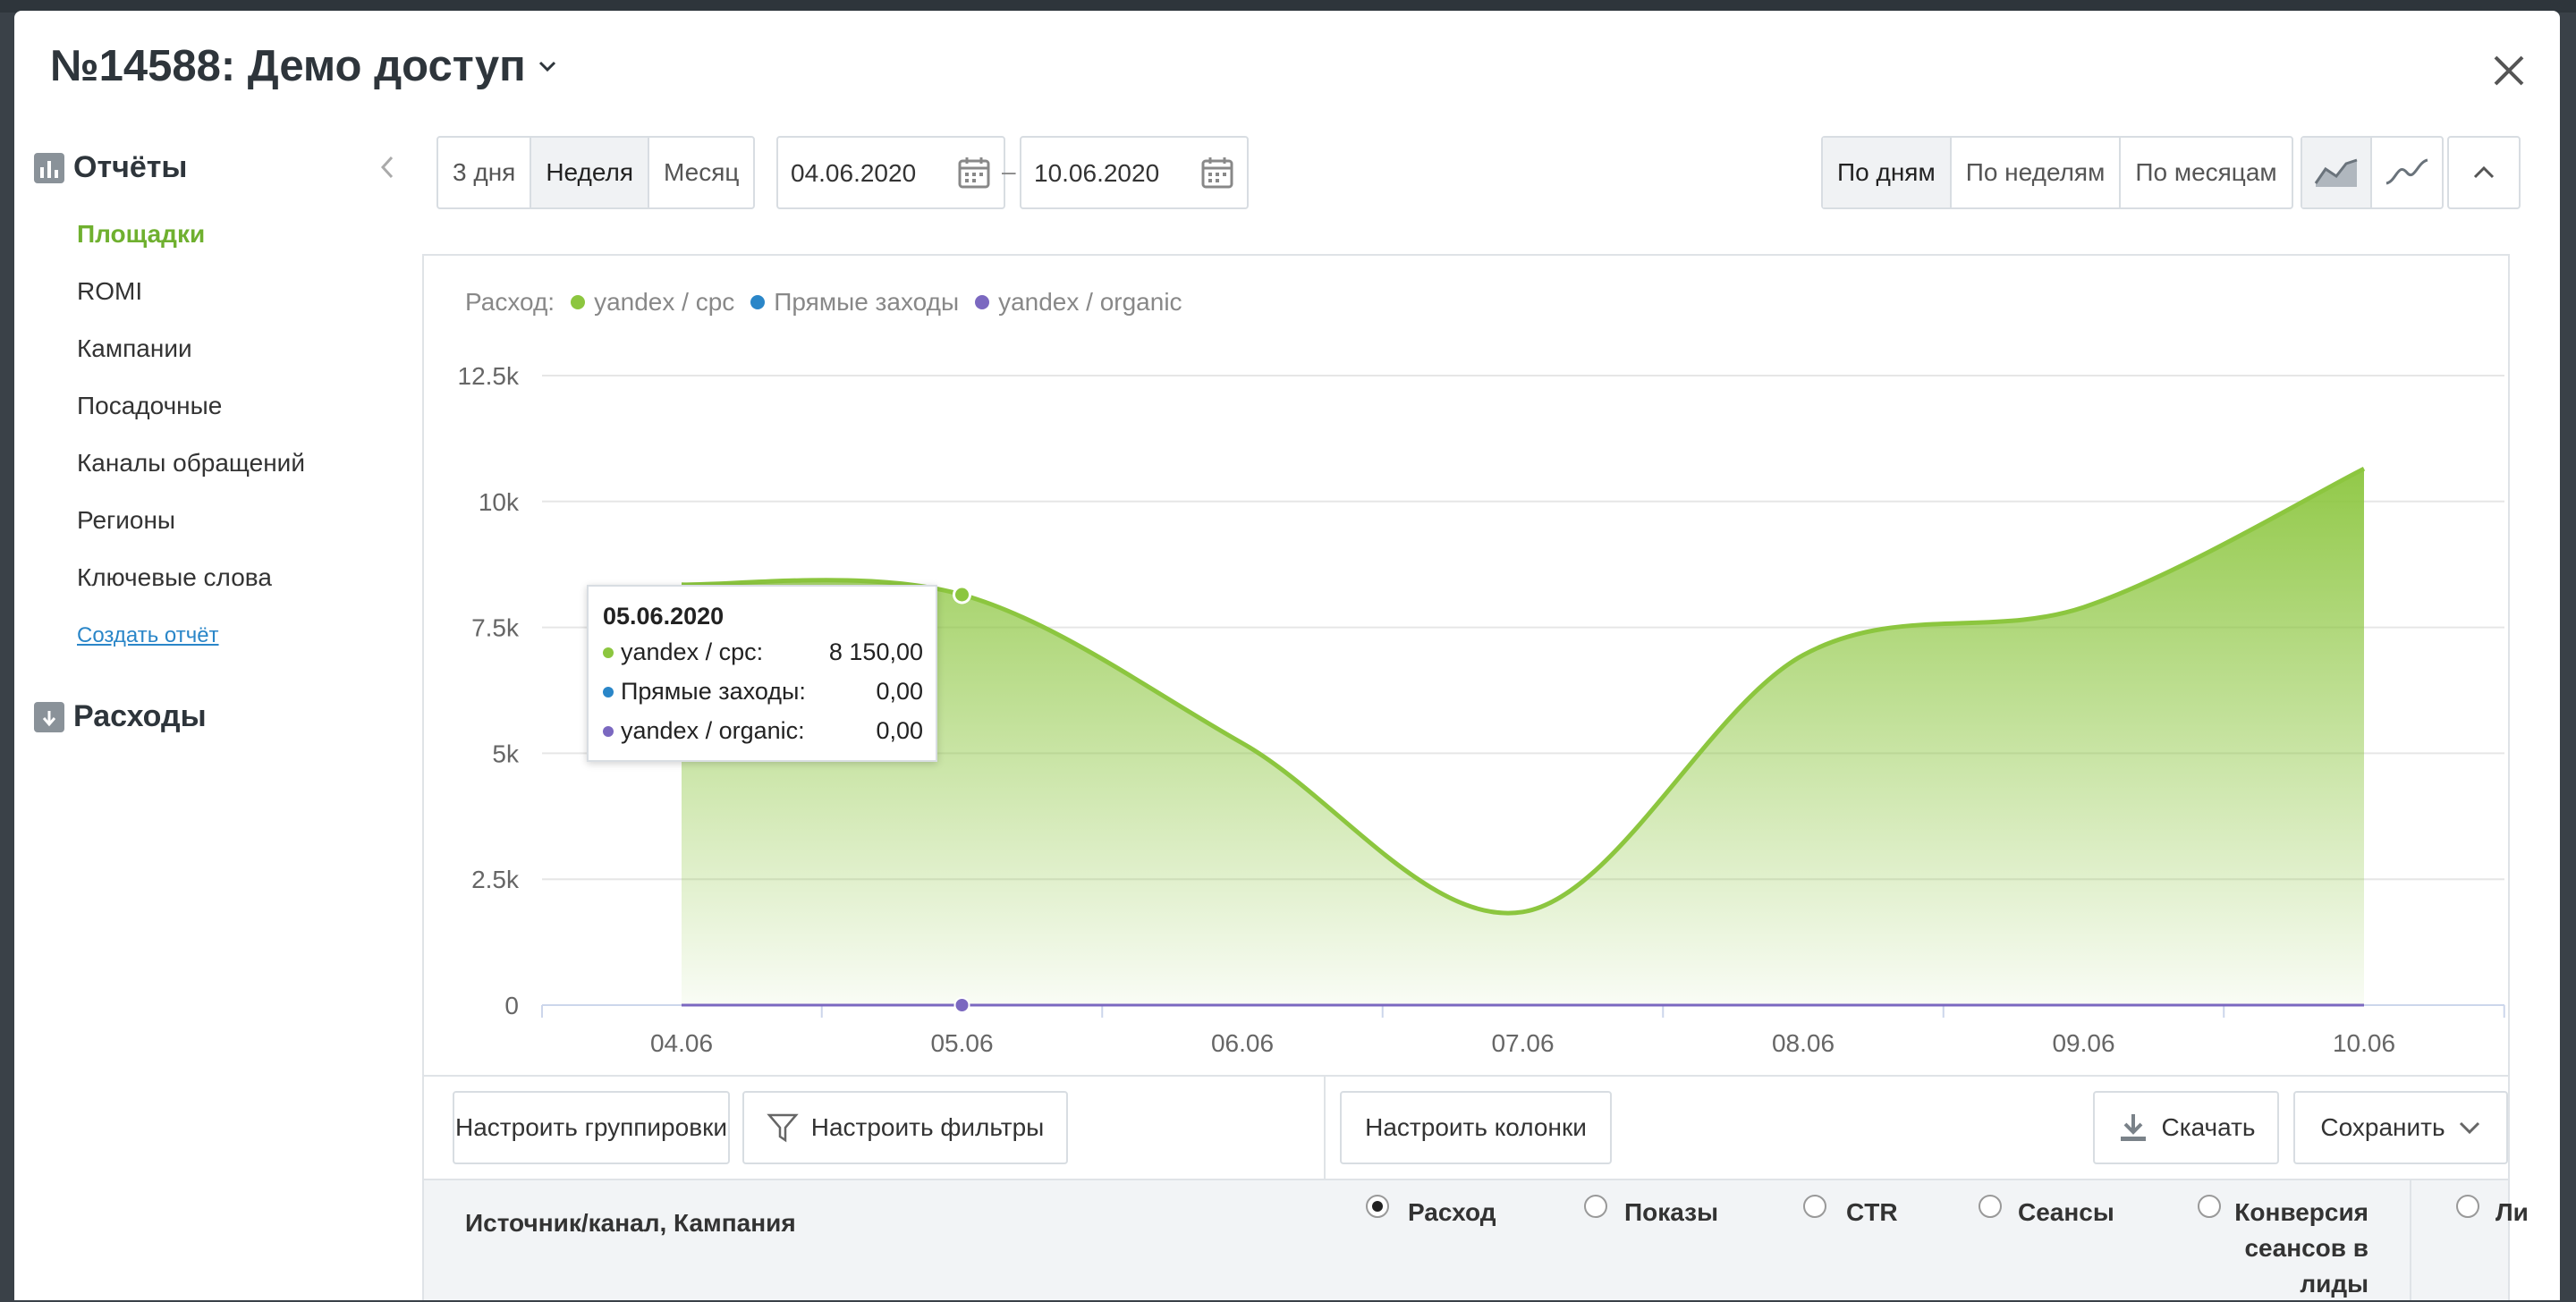 This screenshot has width=2576, height=1302. What do you see at coordinates (578, 302) in the screenshot?
I see `legend-dot-cpc` at bounding box center [578, 302].